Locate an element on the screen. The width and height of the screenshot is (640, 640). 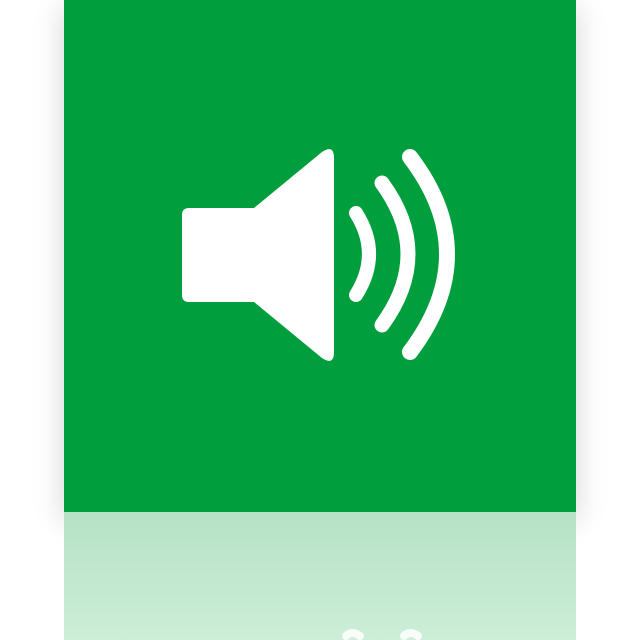
sound-wave-medium is located at coordinates (395, 254).